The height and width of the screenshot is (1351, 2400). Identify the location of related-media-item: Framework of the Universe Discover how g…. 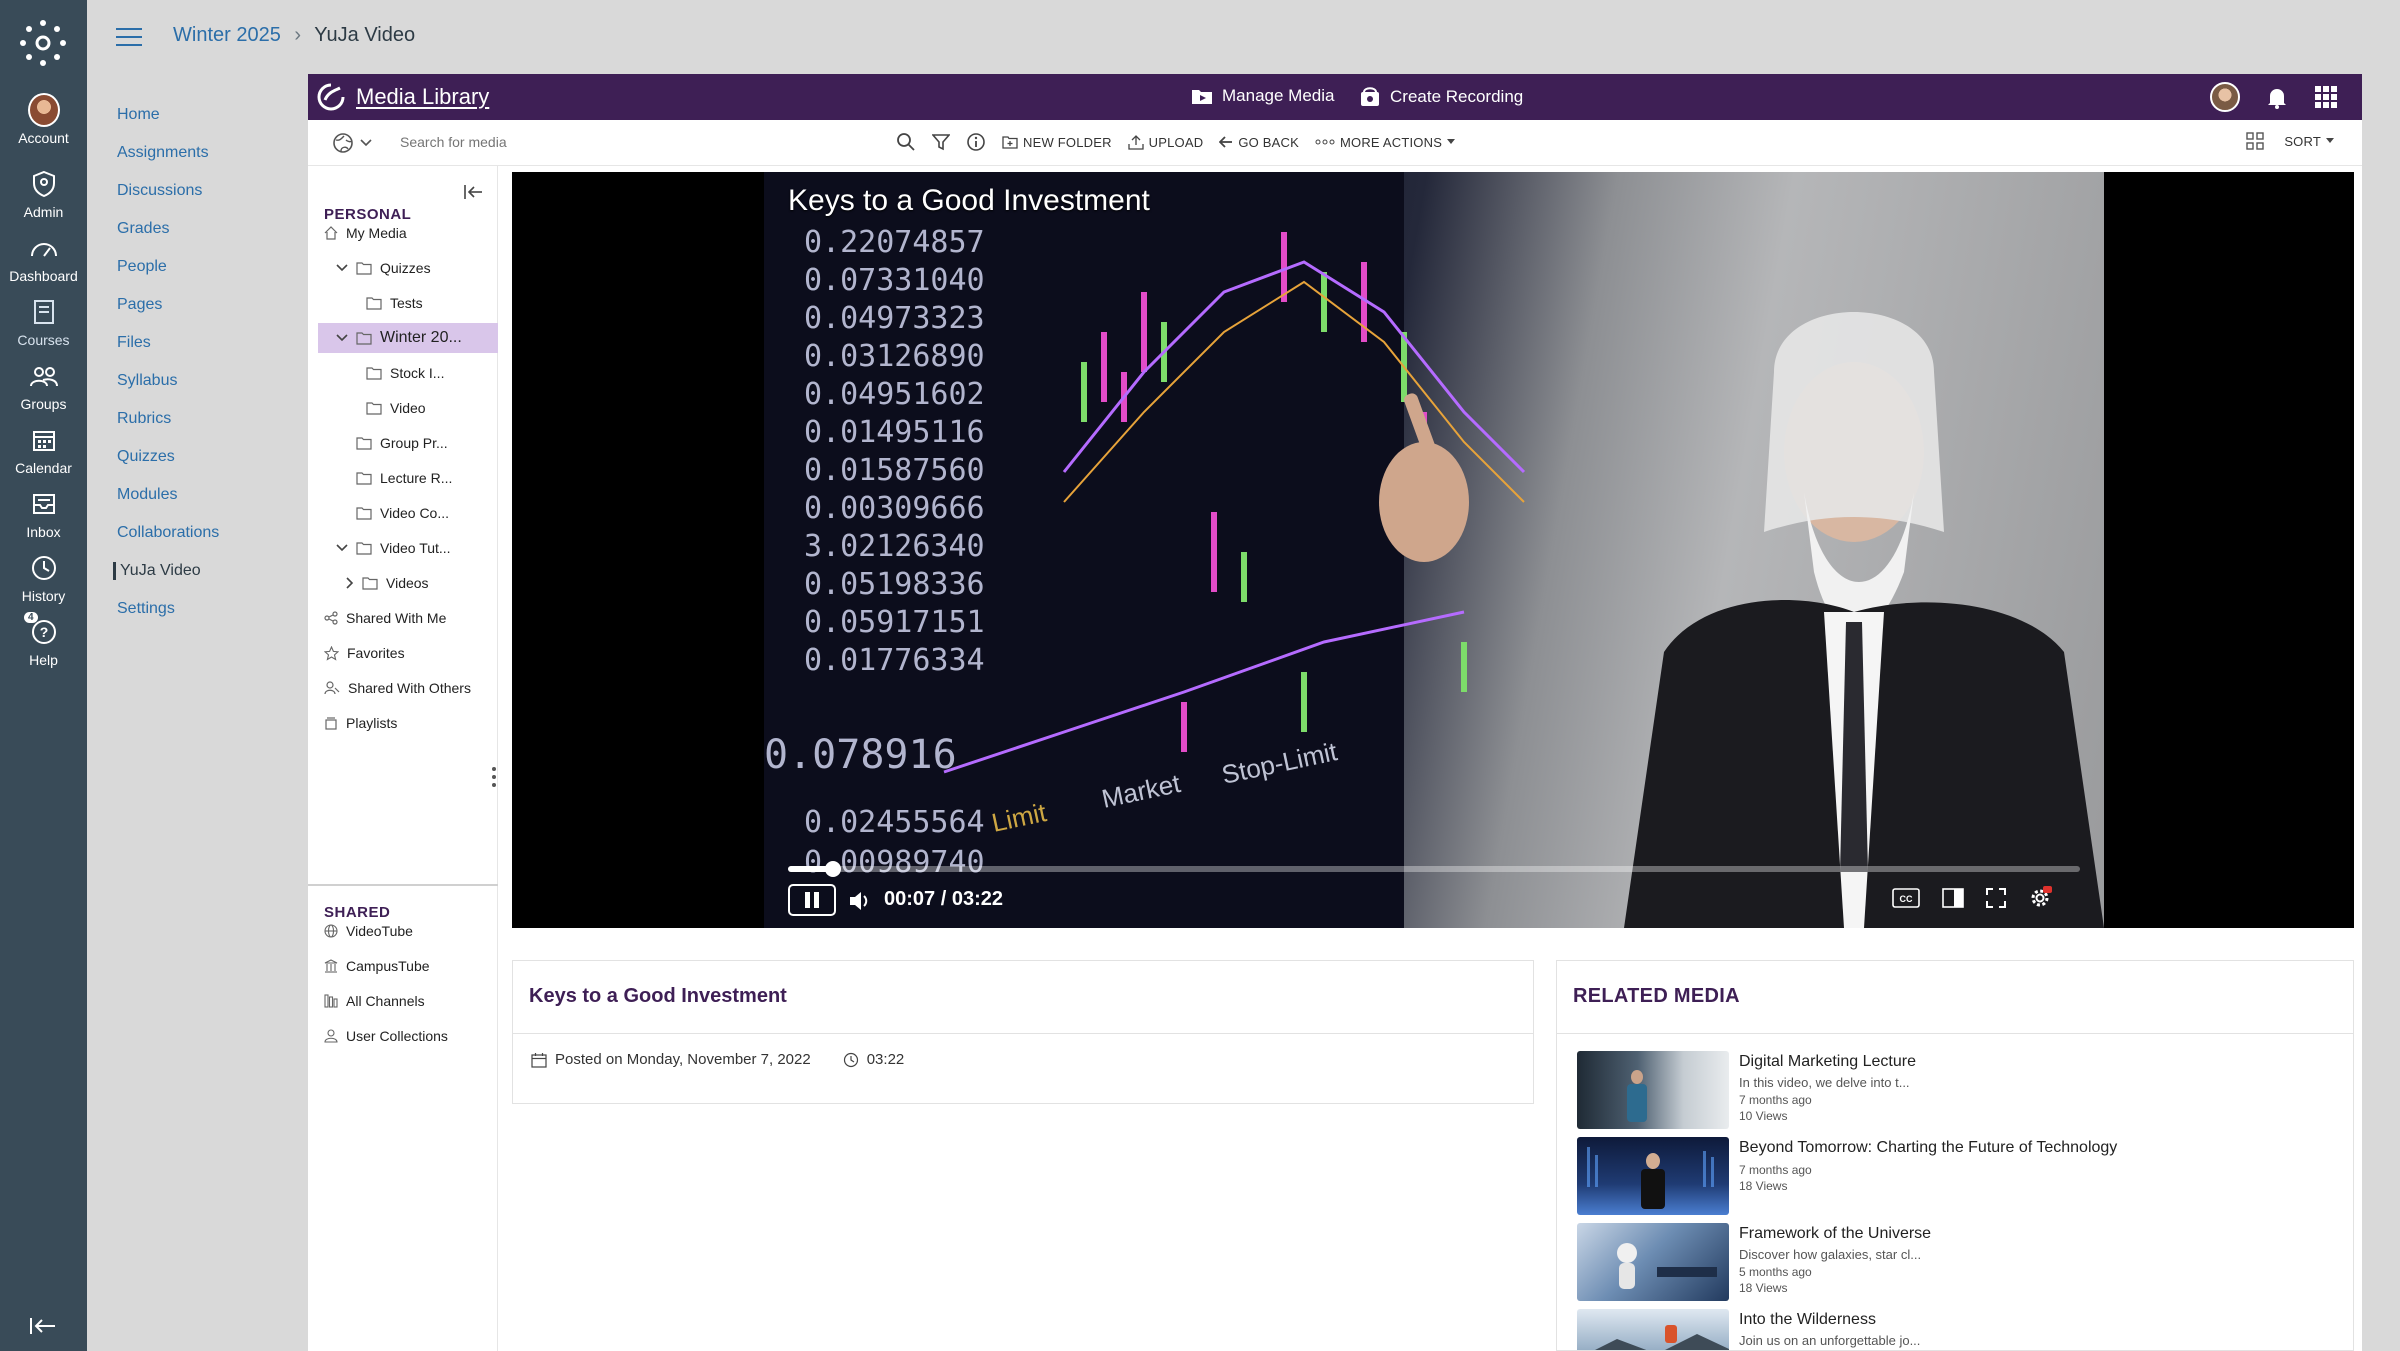
(1957, 1262).